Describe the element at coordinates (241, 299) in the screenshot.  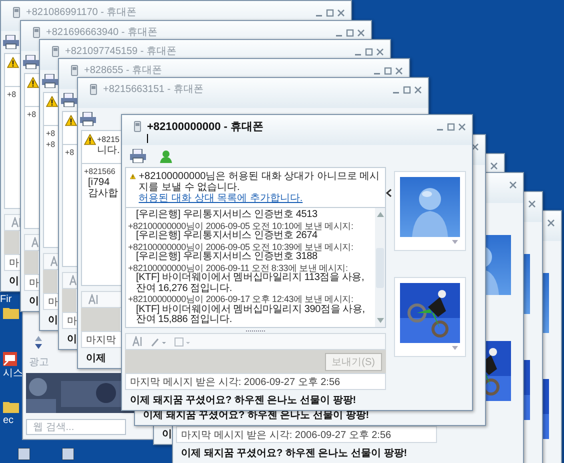
I see `sender-line: +82100000000님이 2006-09-17 오후 12:43에 보낸 메시지:` at that location.